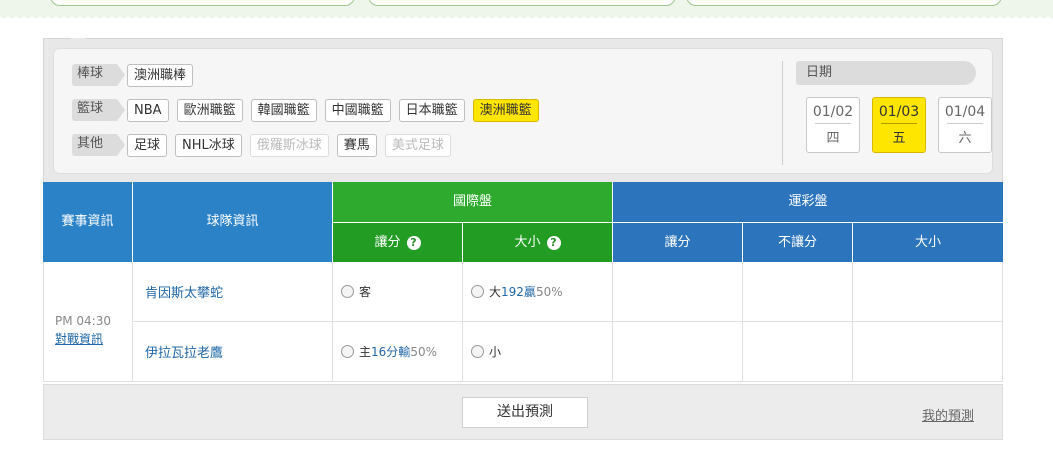  Describe the element at coordinates (808, 202) in the screenshot. I see `header-lottery: 運彩盤` at that location.